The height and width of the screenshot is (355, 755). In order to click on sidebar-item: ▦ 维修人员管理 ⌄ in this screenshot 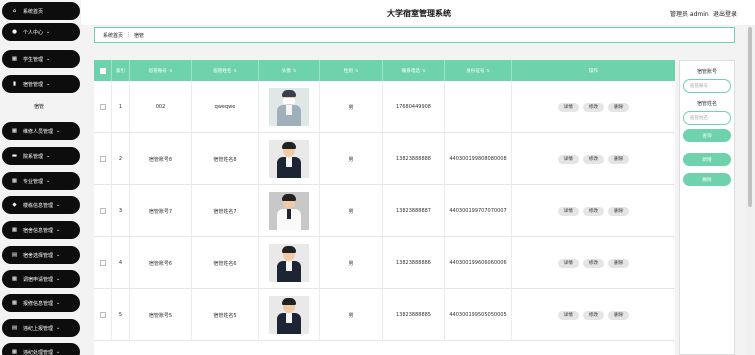, I will do `click(41, 131)`.